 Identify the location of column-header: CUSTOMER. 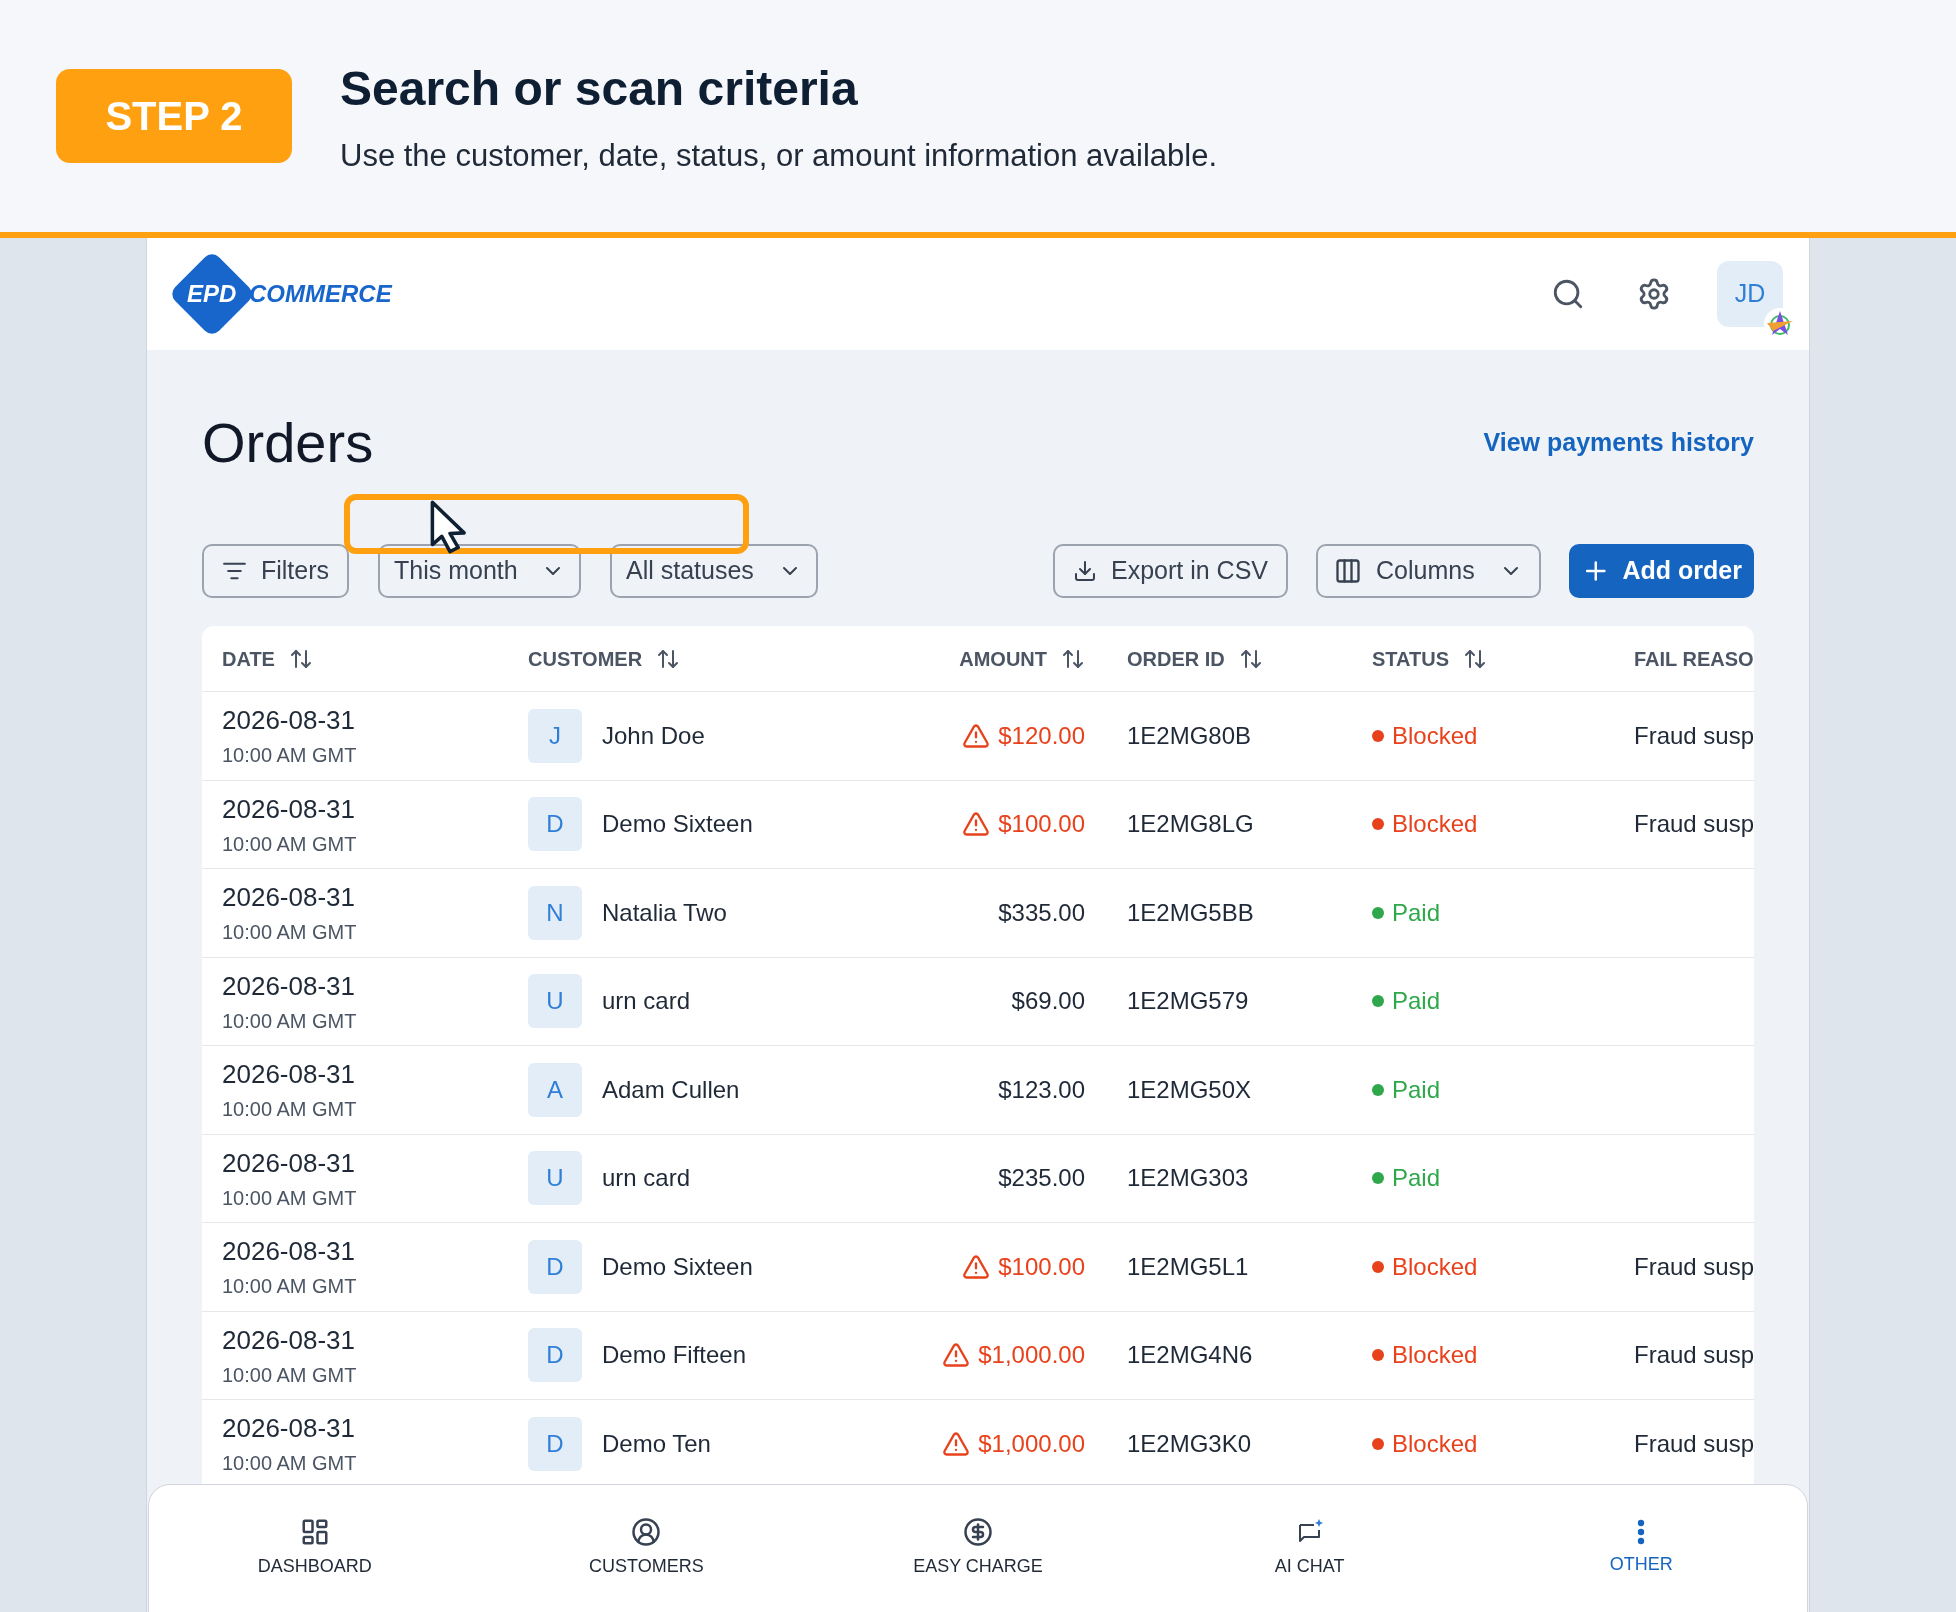
(585, 659).